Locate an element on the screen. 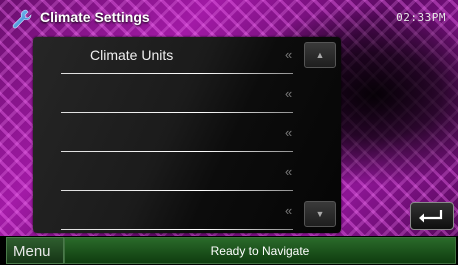 The image size is (458, 265). setting-row-label: Climate Units is located at coordinates (132, 55).